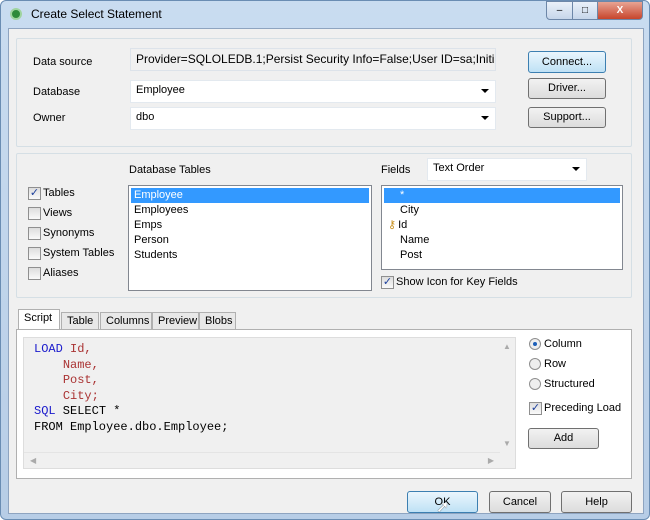  I want to click on radio-row, so click(535, 364).